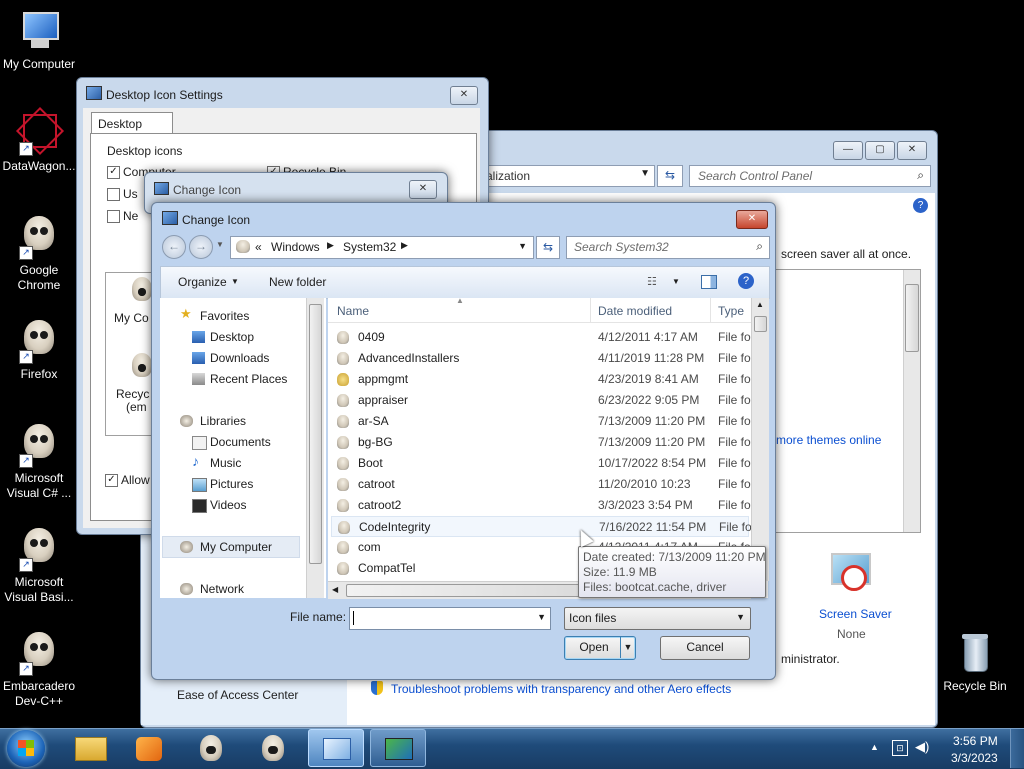 This screenshot has width=1024, height=769. I want to click on forward-button: →, so click(201, 247).